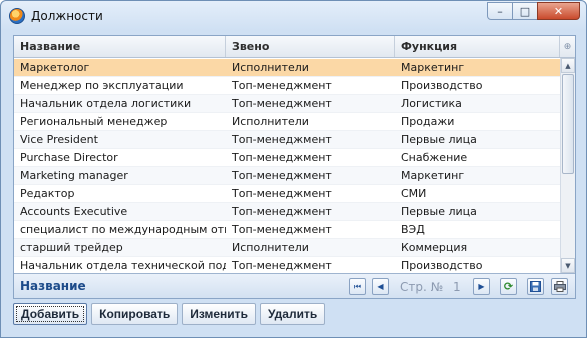 The height and width of the screenshot is (338, 587). I want to click on cell-name: Менеджер по эксплуатации, so click(102, 85).